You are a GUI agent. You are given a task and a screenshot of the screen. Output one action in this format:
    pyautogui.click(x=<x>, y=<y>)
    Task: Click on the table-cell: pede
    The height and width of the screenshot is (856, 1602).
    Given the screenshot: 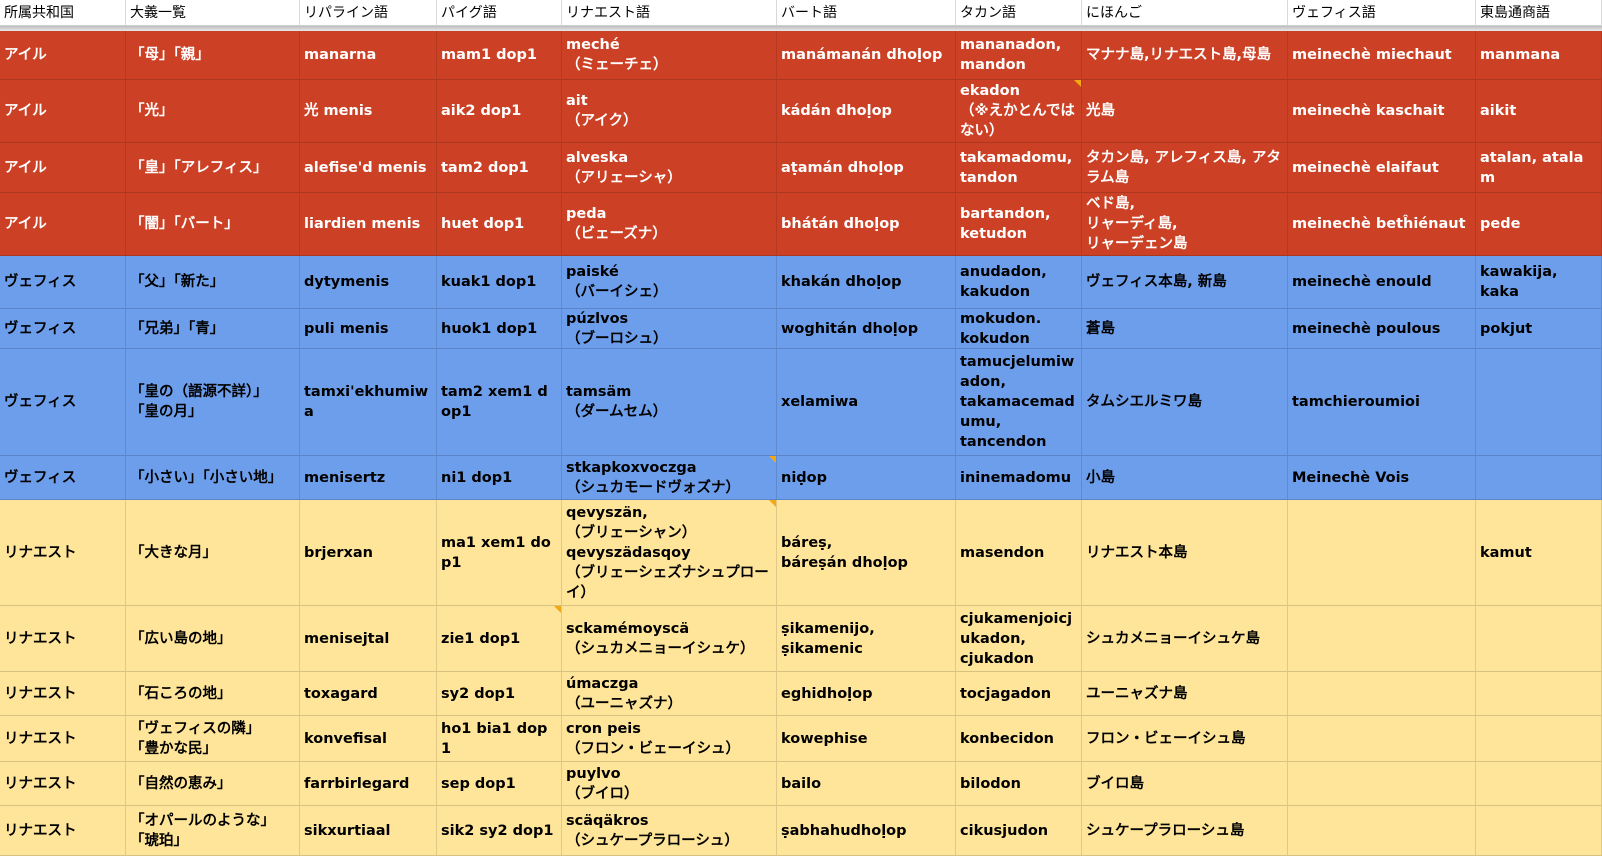 What is the action you would take?
    pyautogui.click(x=1539, y=224)
    